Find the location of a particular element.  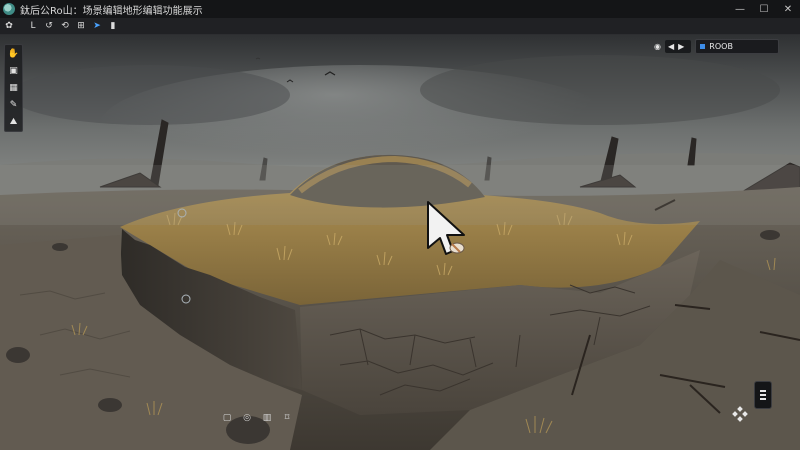

minimize-button: — is located at coordinates (740, 9).